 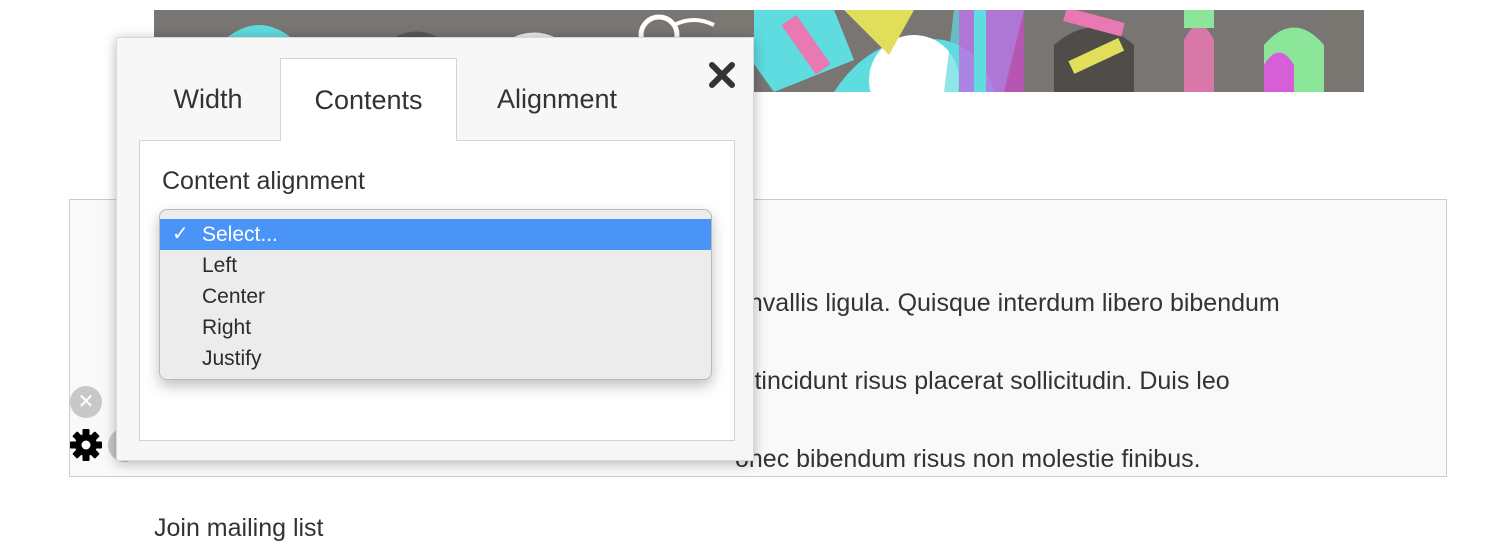 What do you see at coordinates (435, 265) in the screenshot?
I see `option-left: Left` at bounding box center [435, 265].